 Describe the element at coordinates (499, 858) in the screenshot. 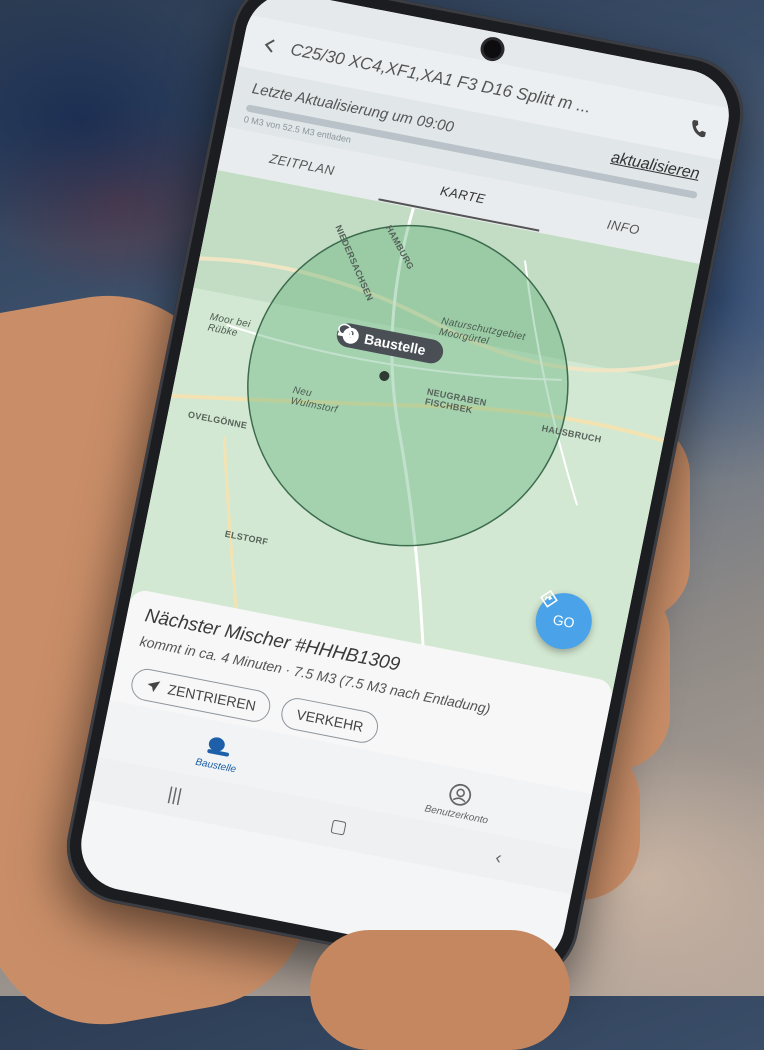

I see `back-icon: ‹` at that location.